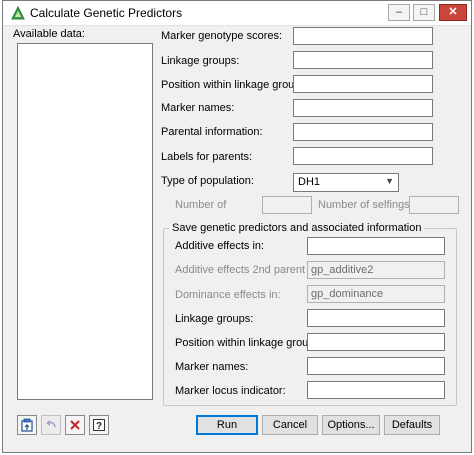  What do you see at coordinates (230, 391) in the screenshot?
I see `marker-locus-indicator-label: Marker locus indicator:` at bounding box center [230, 391].